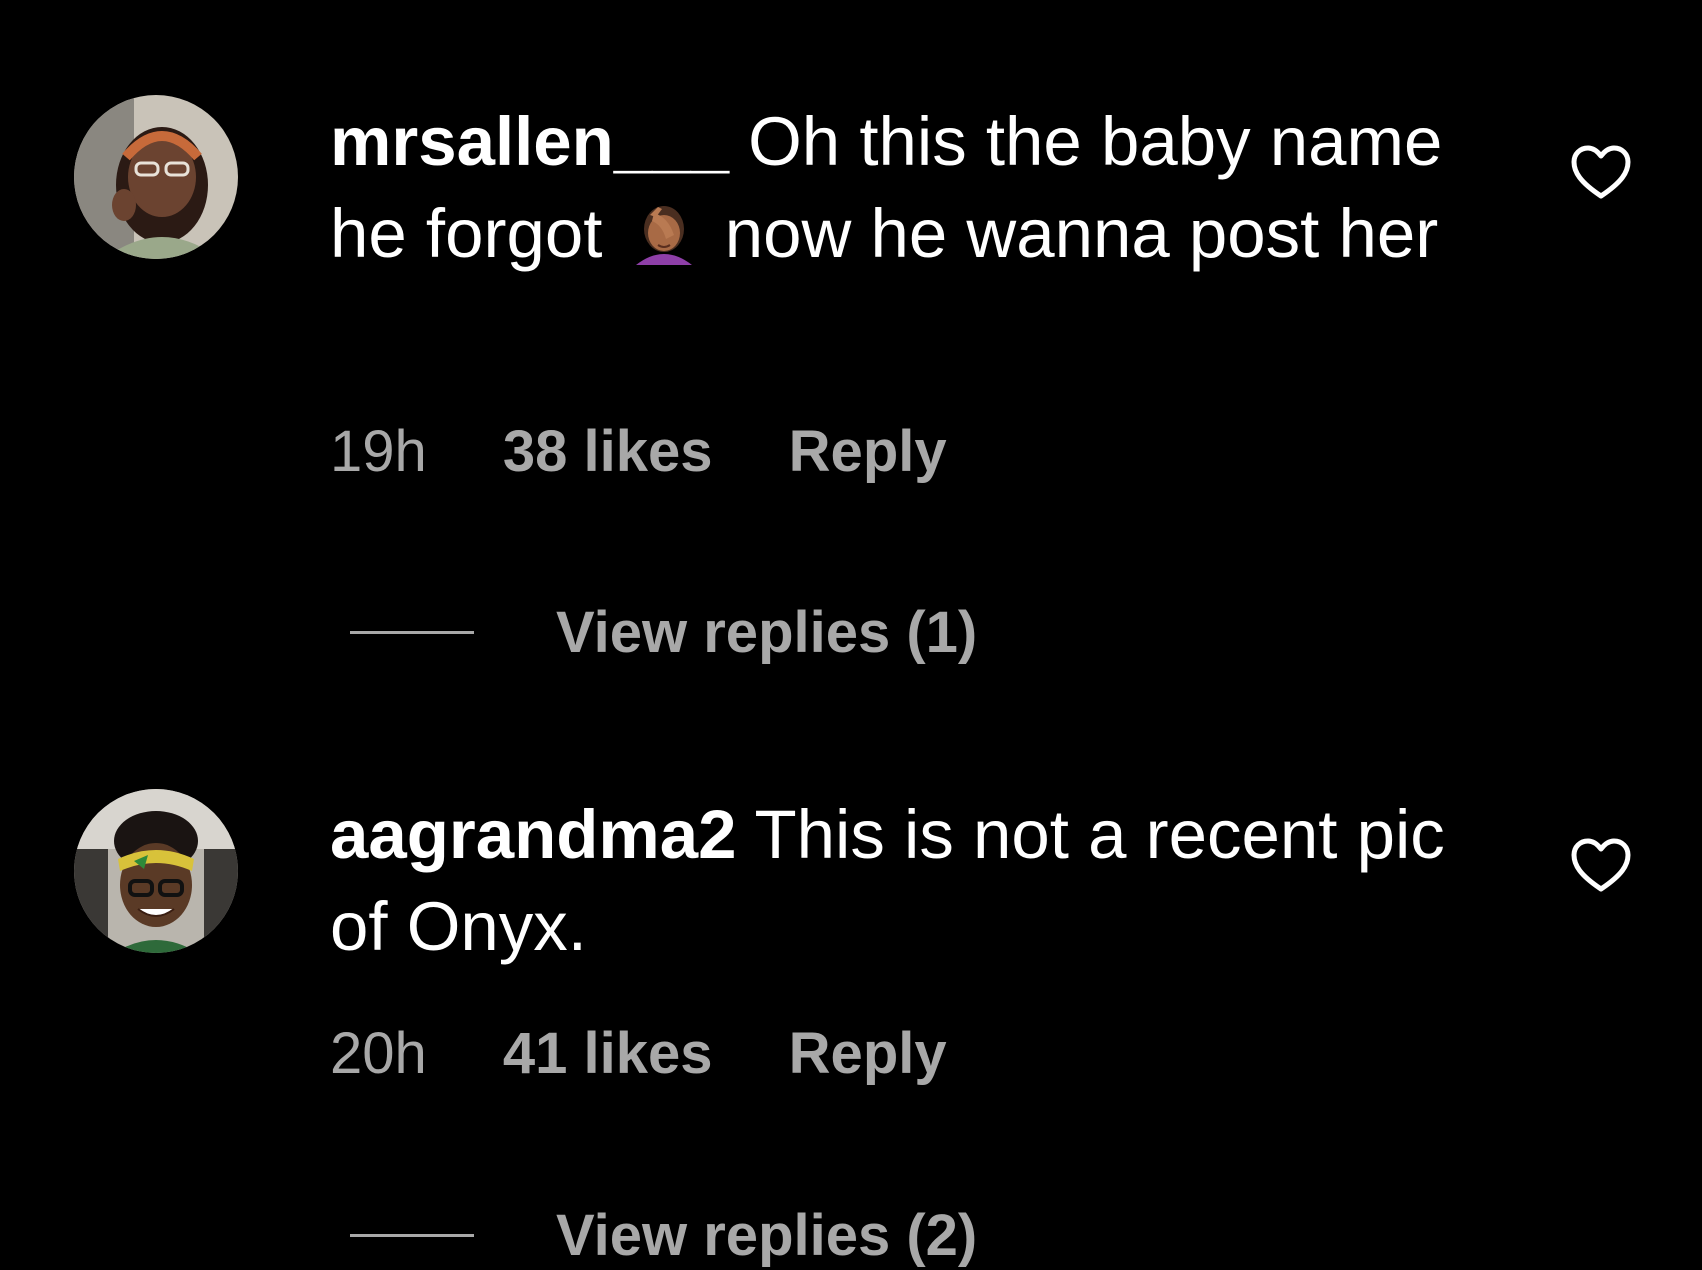 The image size is (1702, 1270). What do you see at coordinates (608, 1053) in the screenshot?
I see `comment-likes-count: 41 likes` at bounding box center [608, 1053].